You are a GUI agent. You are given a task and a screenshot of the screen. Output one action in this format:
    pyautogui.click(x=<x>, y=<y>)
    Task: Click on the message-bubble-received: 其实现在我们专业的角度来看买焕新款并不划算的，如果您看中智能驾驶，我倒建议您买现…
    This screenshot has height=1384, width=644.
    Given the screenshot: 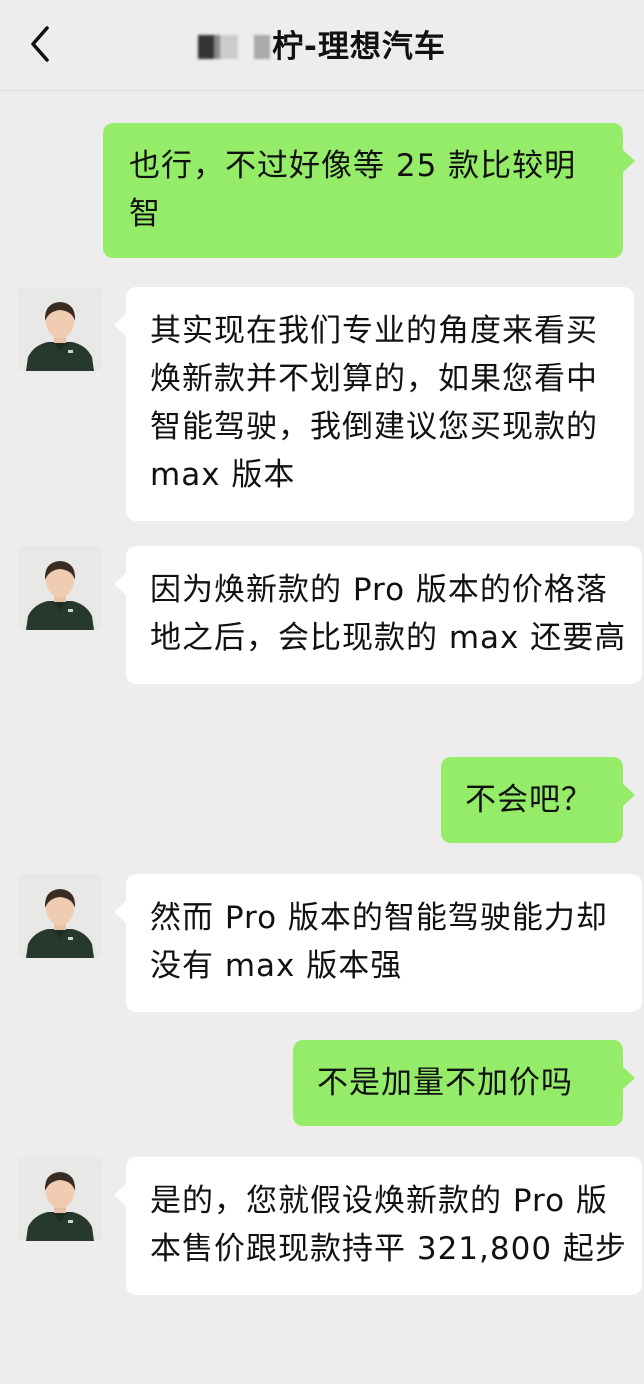 What is the action you would take?
    pyautogui.click(x=374, y=404)
    